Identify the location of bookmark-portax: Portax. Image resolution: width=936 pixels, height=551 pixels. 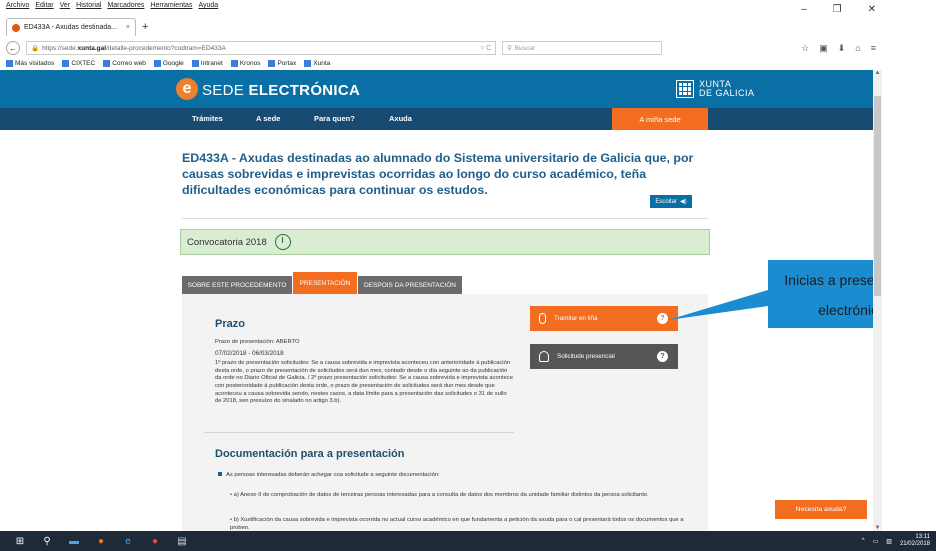
(282, 64).